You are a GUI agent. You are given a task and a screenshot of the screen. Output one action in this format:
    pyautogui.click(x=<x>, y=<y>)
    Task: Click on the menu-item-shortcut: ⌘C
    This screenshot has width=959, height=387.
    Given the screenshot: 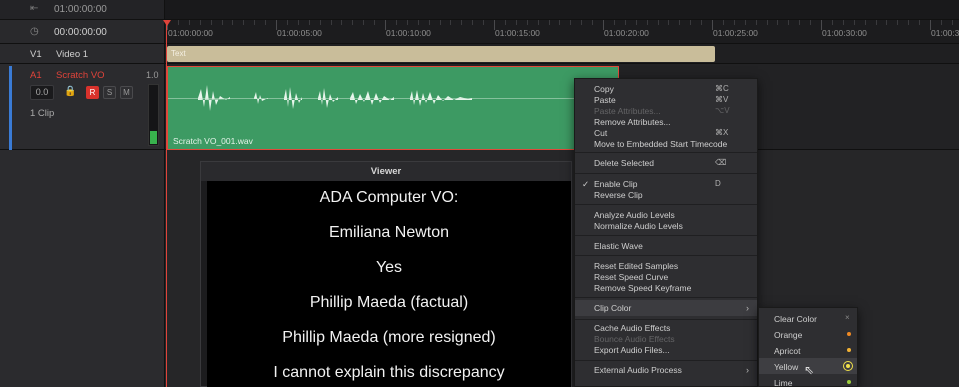 What is the action you would take?
    pyautogui.click(x=722, y=88)
    